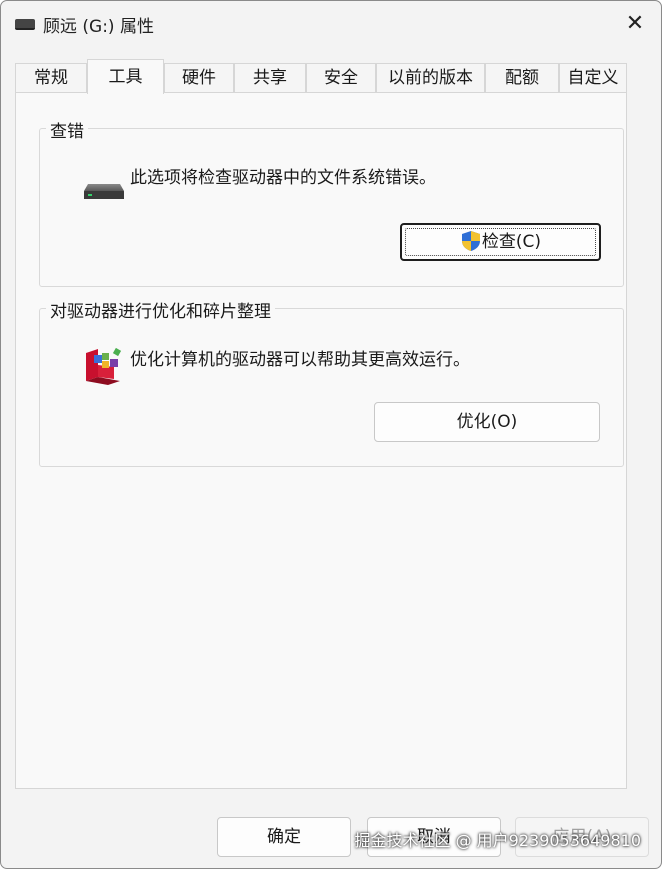  Describe the element at coordinates (331, 24) in the screenshot. I see `title-bar: 顾远 (G:) 属性 ✕` at that location.